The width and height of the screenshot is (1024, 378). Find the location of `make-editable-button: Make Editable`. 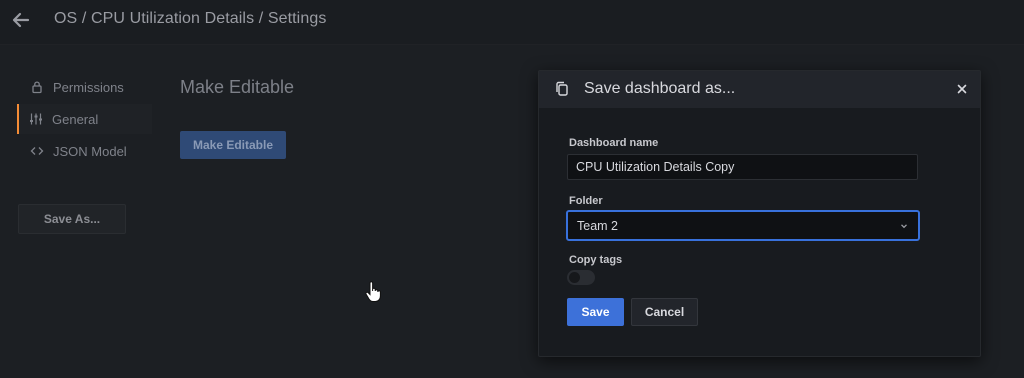

make-editable-button: Make Editable is located at coordinates (233, 145).